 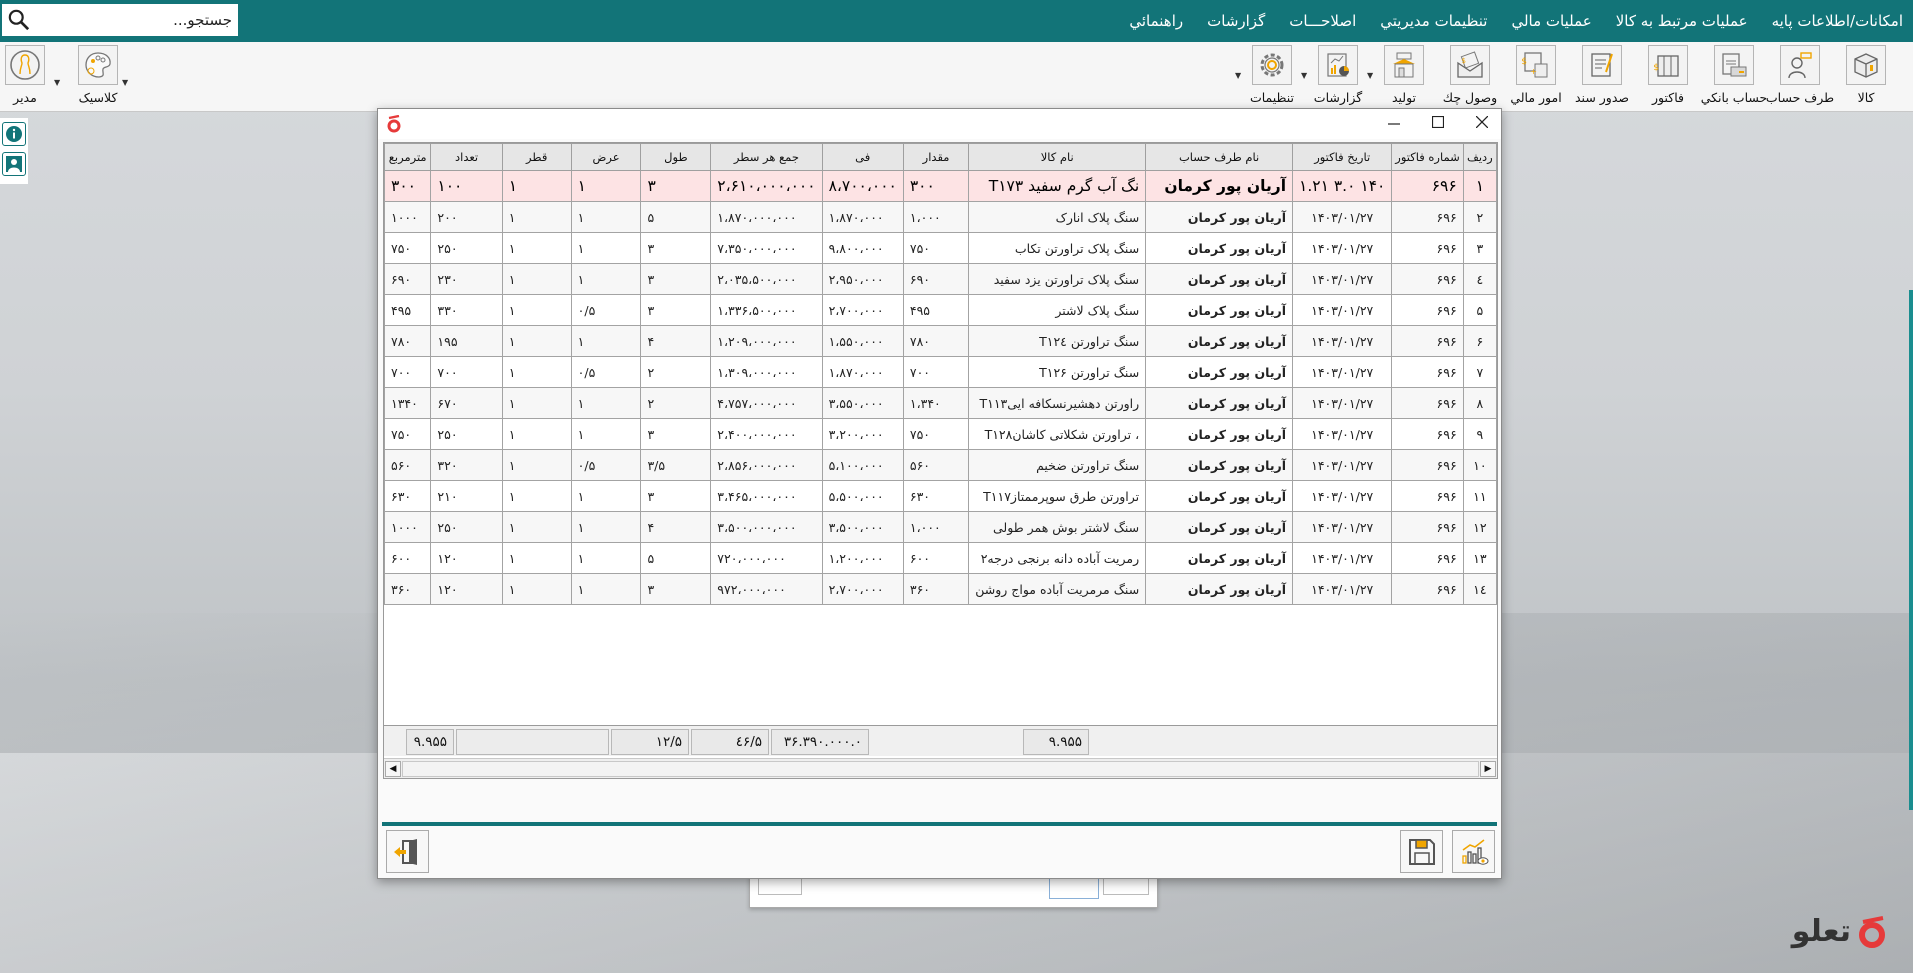 What do you see at coordinates (466, 434) in the screenshot?
I see `cell-count: ۲۵۰` at bounding box center [466, 434].